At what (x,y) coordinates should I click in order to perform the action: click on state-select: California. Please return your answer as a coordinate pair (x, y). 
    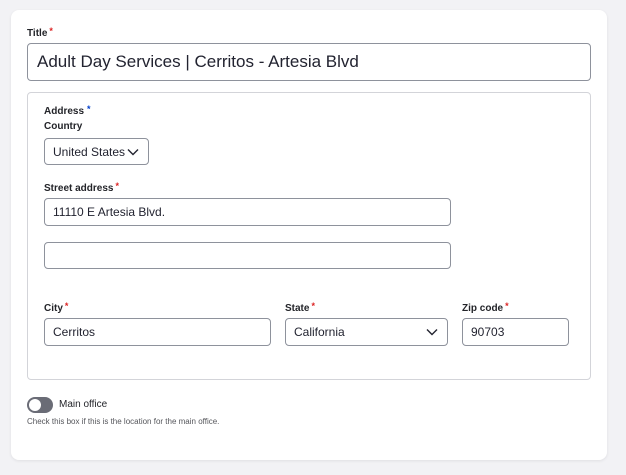
    Looking at the image, I should click on (366, 332).